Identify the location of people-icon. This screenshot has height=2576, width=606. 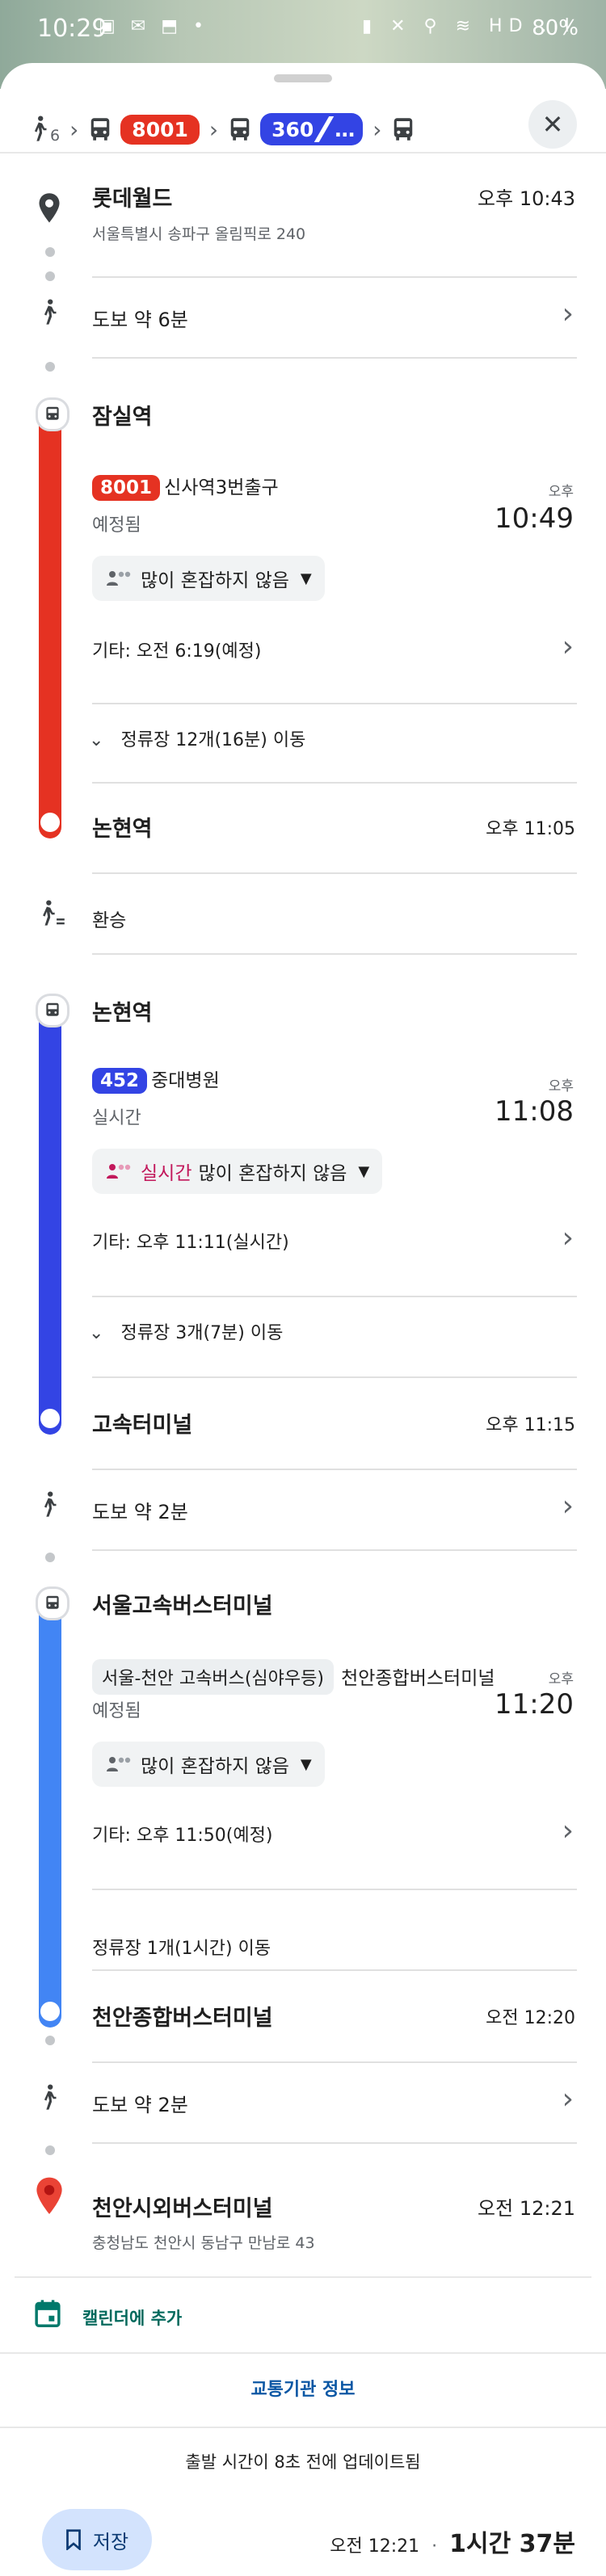
(119, 1171).